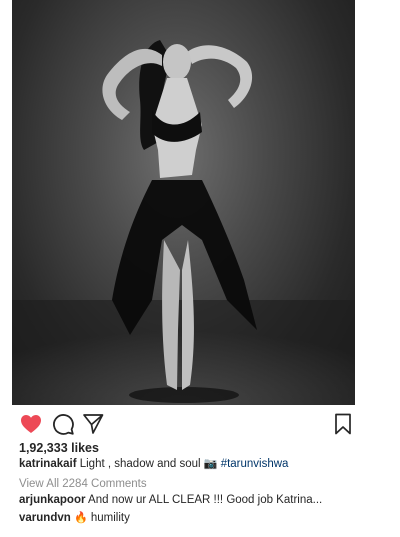 This screenshot has width=400, height=537. I want to click on camera-icon: 📷, so click(210, 464).